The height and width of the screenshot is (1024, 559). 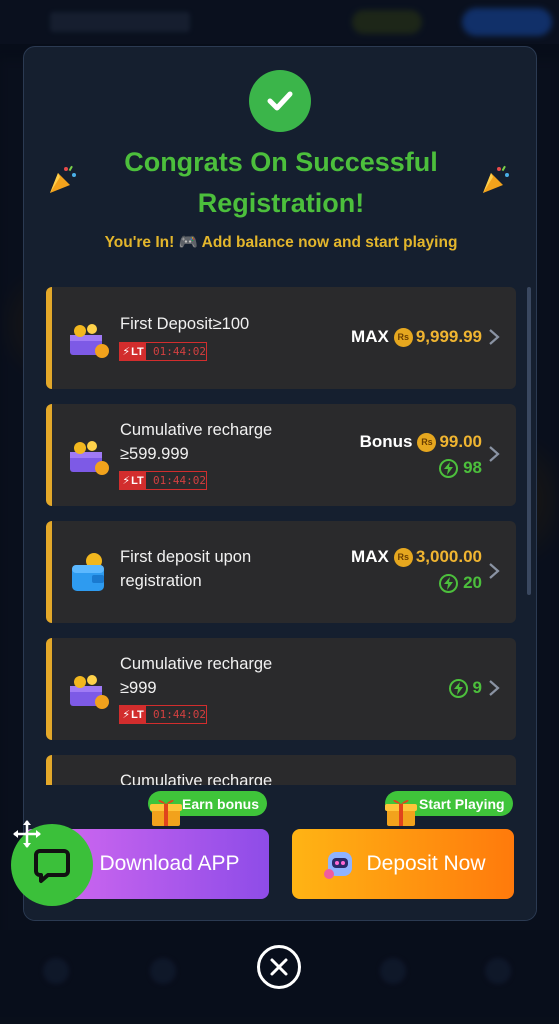 I want to click on offer-card-cumulative: Cumulative recharge, so click(x=281, y=771).